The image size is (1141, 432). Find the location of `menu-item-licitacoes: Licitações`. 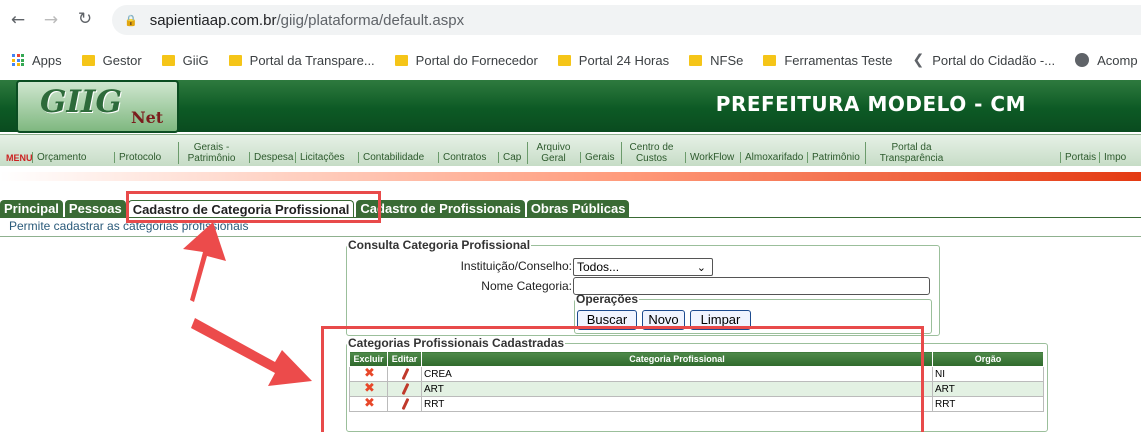

menu-item-licitacoes: Licitações is located at coordinates (319, 157).